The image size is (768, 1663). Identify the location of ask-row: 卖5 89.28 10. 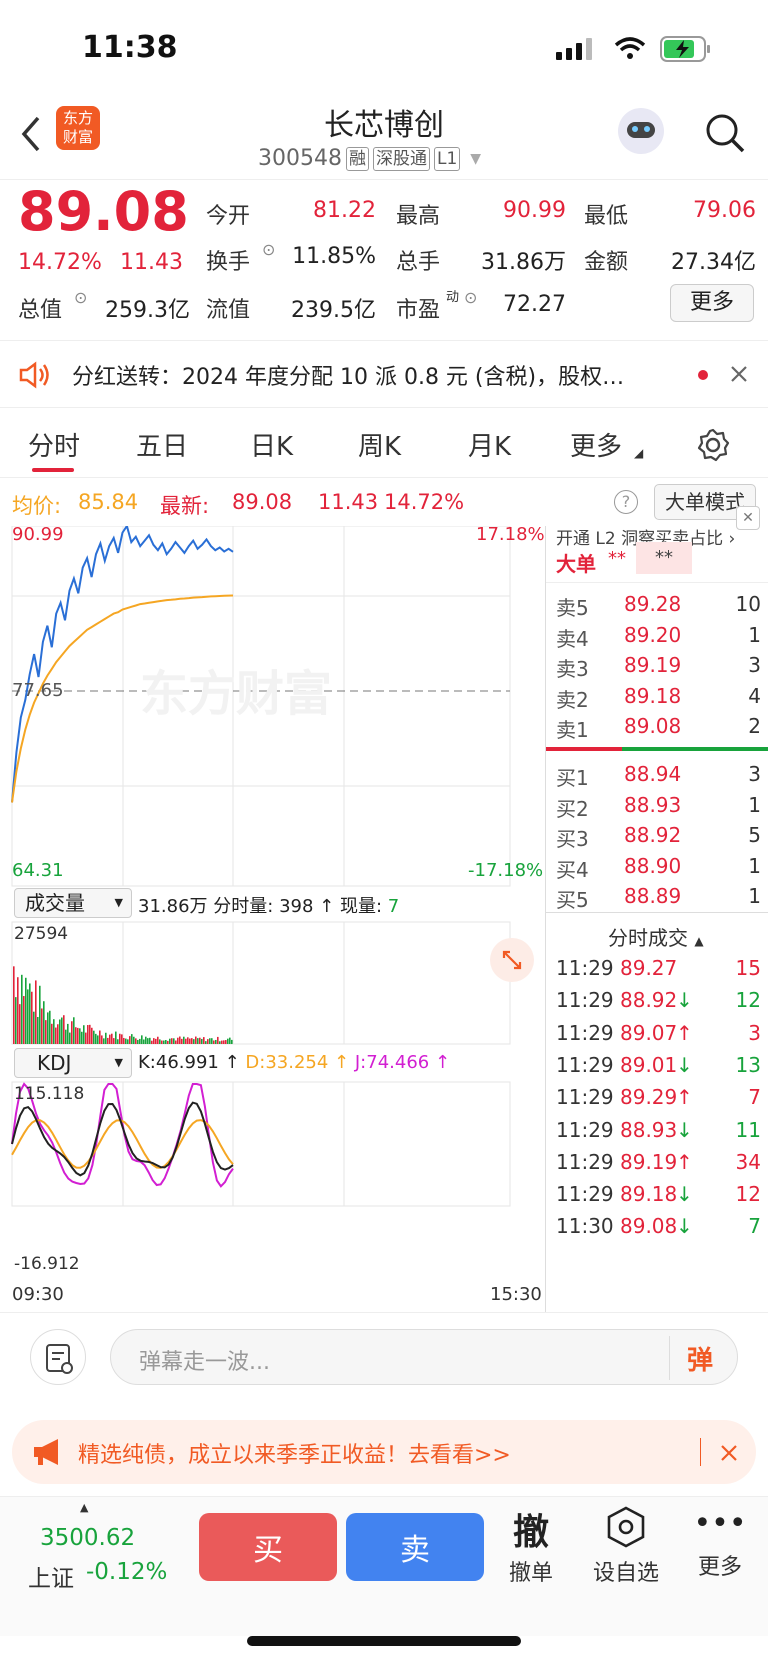
(657, 604).